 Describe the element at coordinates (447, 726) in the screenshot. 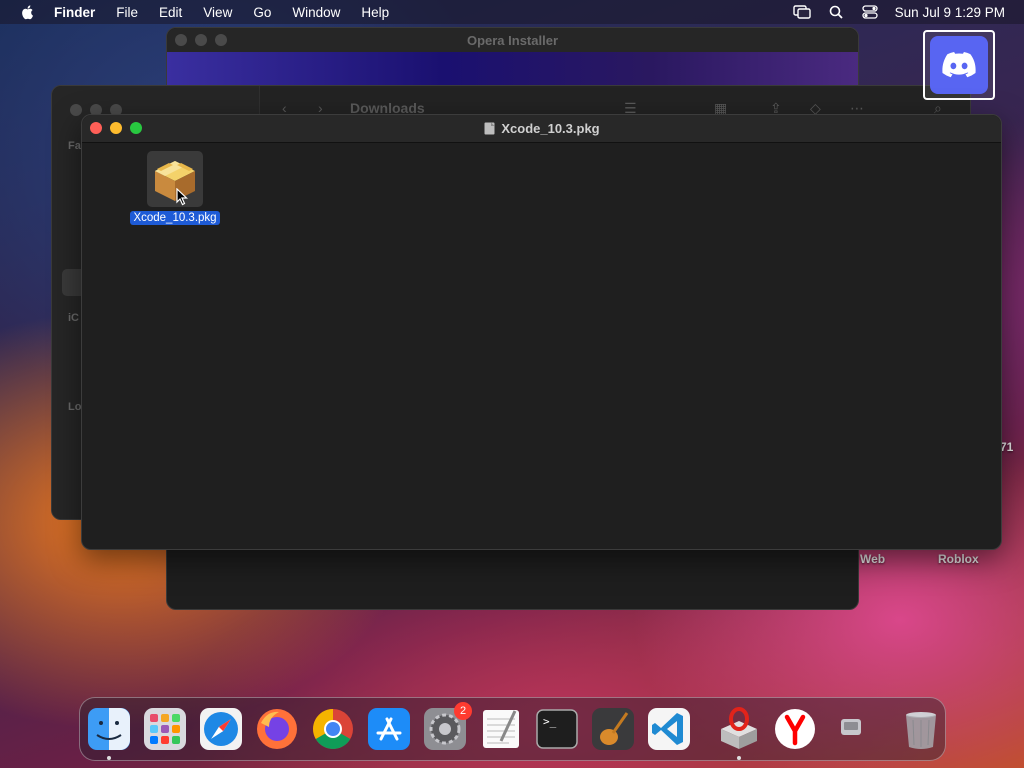

I see `dock-system-preferences: 2` at that location.